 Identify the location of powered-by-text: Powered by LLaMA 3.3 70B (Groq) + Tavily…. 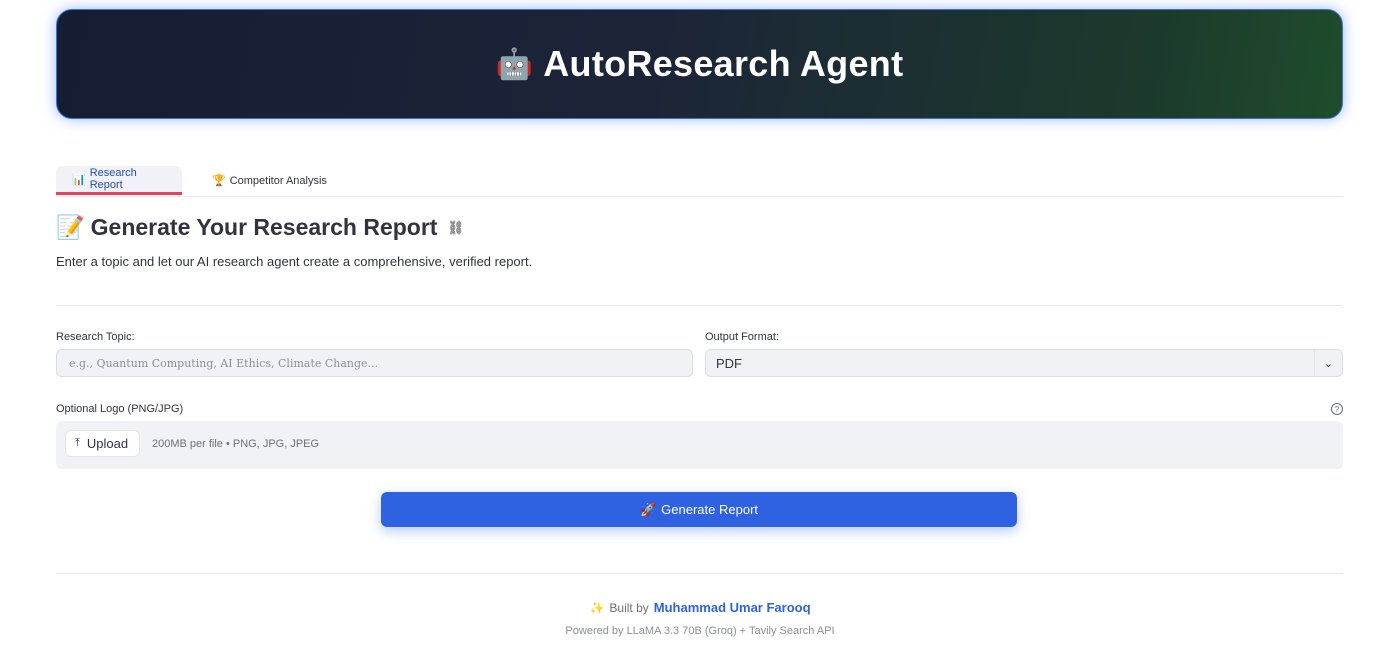
(700, 631).